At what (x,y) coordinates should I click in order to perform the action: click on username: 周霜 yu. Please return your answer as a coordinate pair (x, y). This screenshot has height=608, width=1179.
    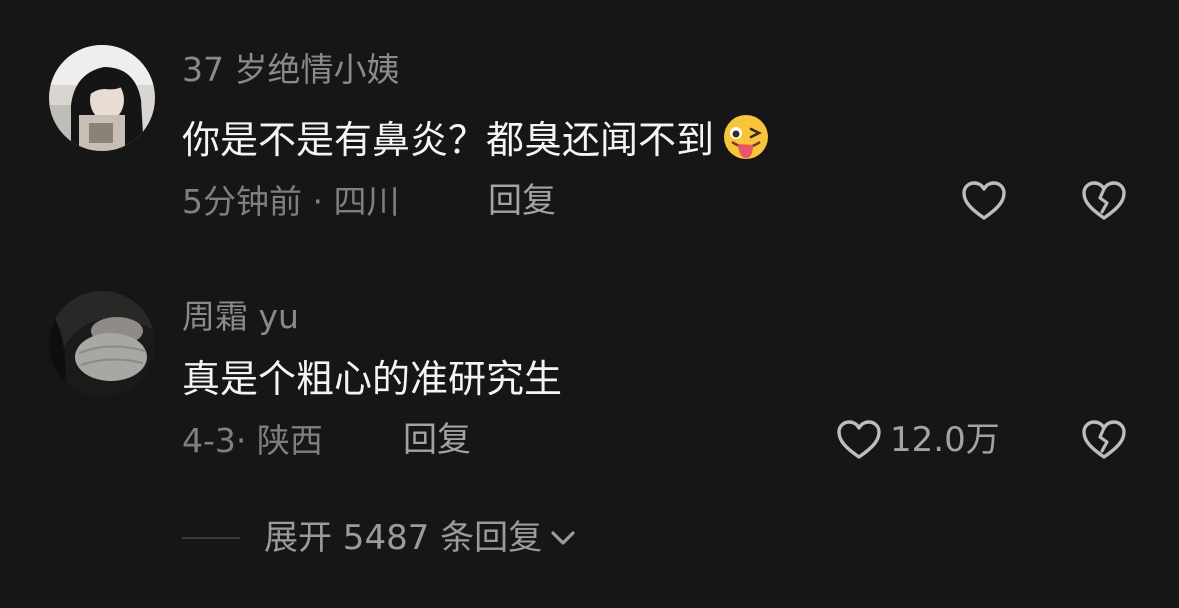
    Looking at the image, I should click on (240, 316).